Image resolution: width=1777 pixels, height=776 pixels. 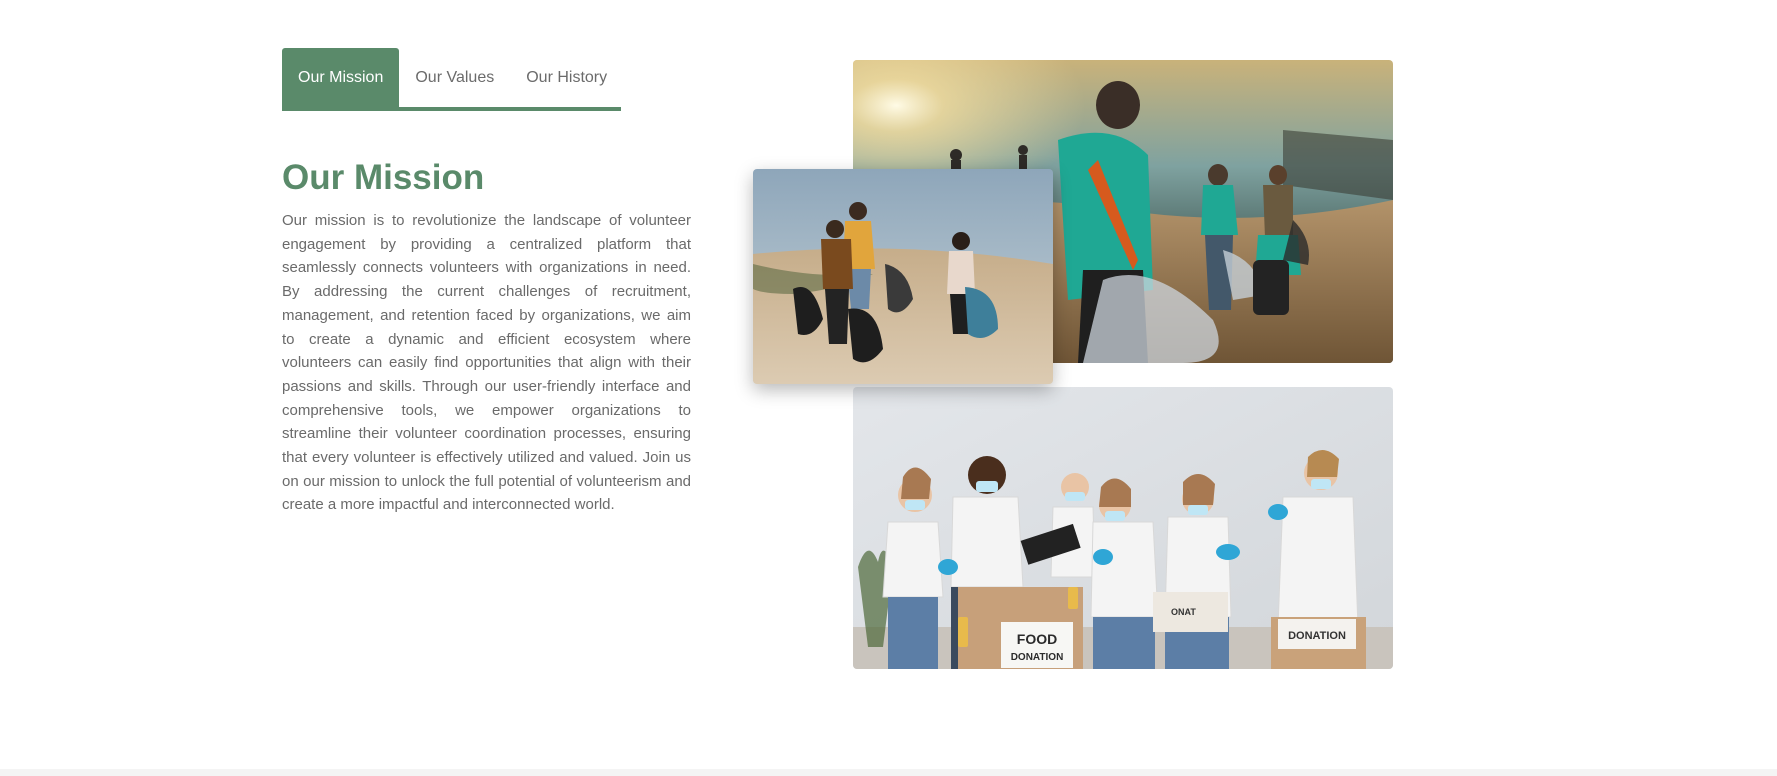 I want to click on donation-box-label: DONATION, so click(x=1317, y=636).